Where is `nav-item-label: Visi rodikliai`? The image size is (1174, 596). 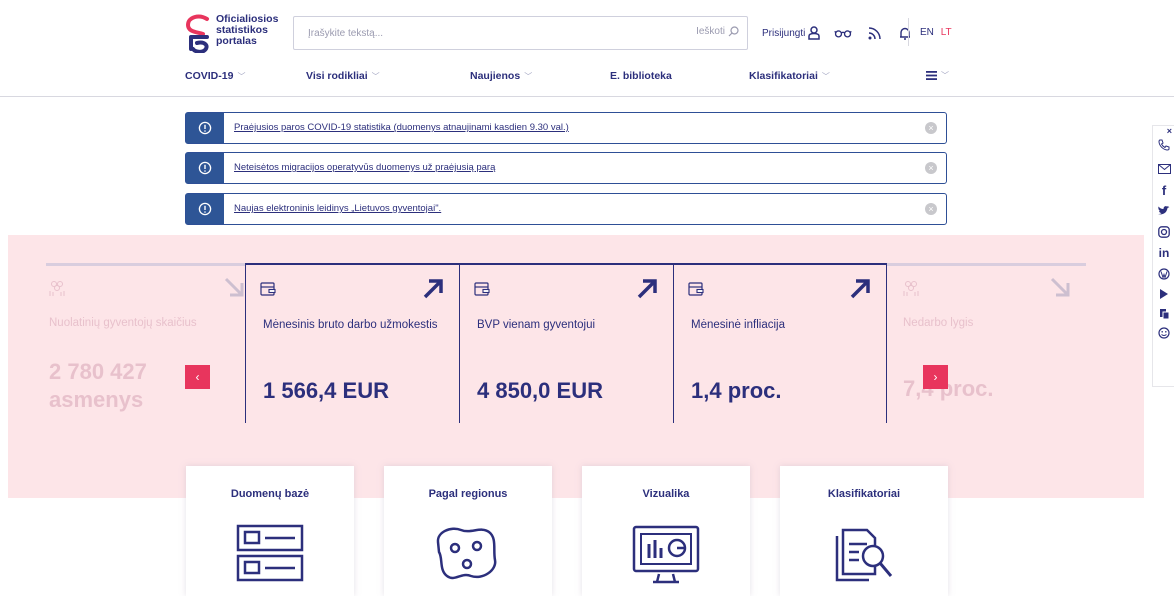 nav-item-label: Visi rodikliai is located at coordinates (337, 76).